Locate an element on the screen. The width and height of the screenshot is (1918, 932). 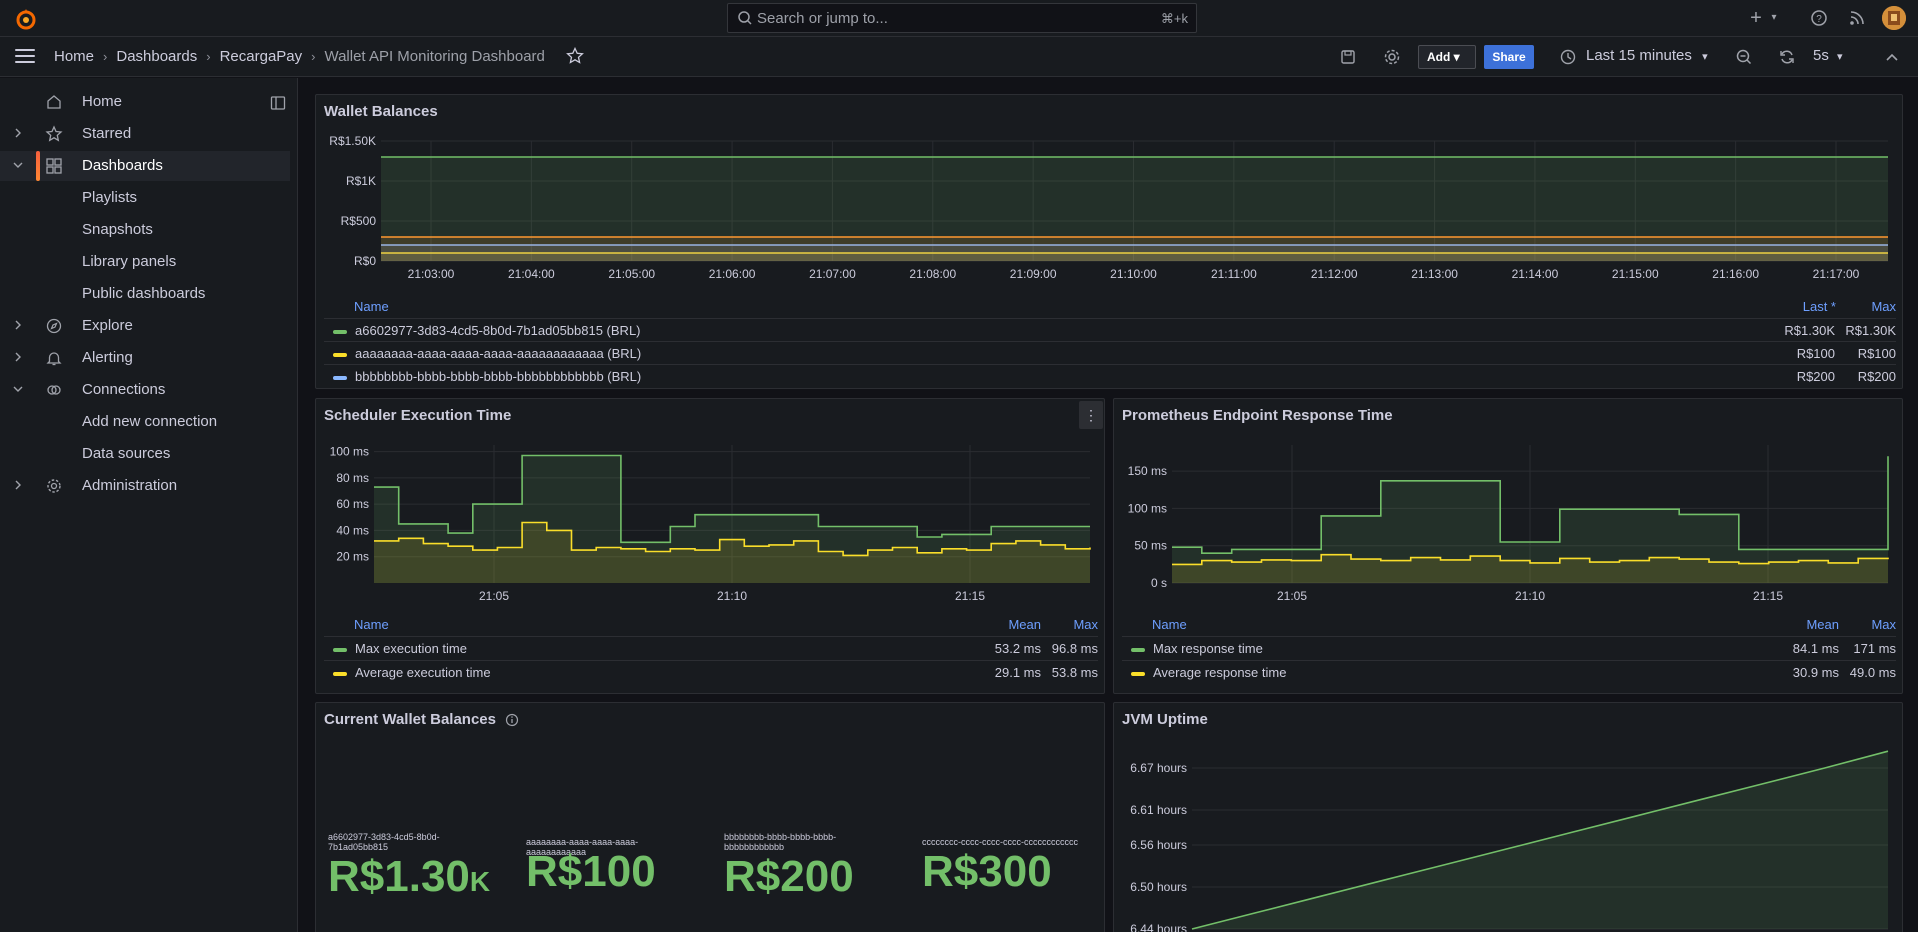
sidebar-item-connections: Connections is located at coordinates (145, 390).